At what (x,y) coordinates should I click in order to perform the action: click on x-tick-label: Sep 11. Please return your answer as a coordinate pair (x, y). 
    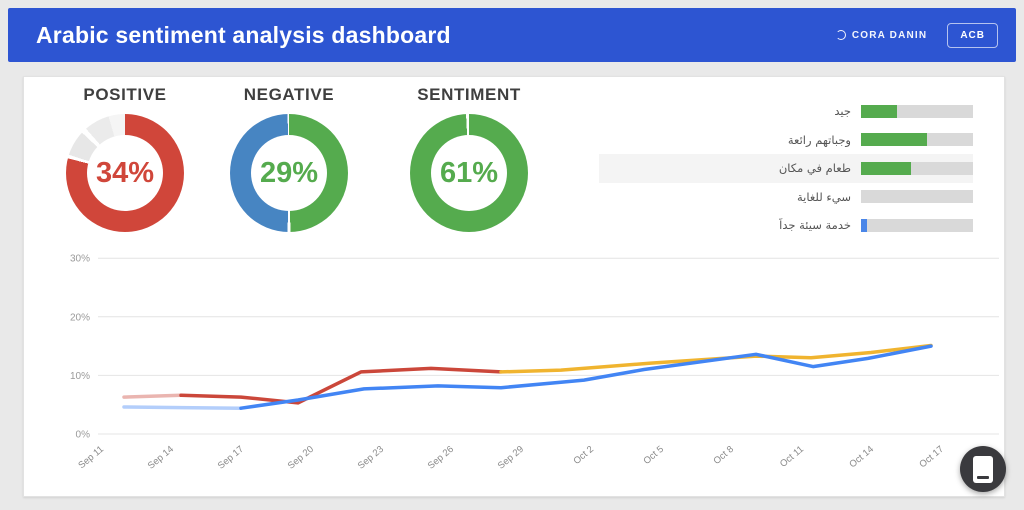
    Looking at the image, I should click on (91, 457).